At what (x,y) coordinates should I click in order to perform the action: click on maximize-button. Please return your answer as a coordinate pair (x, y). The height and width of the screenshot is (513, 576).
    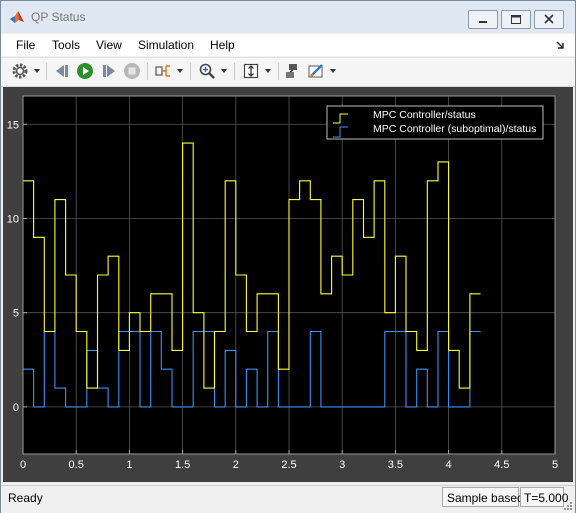
    Looking at the image, I should click on (516, 19).